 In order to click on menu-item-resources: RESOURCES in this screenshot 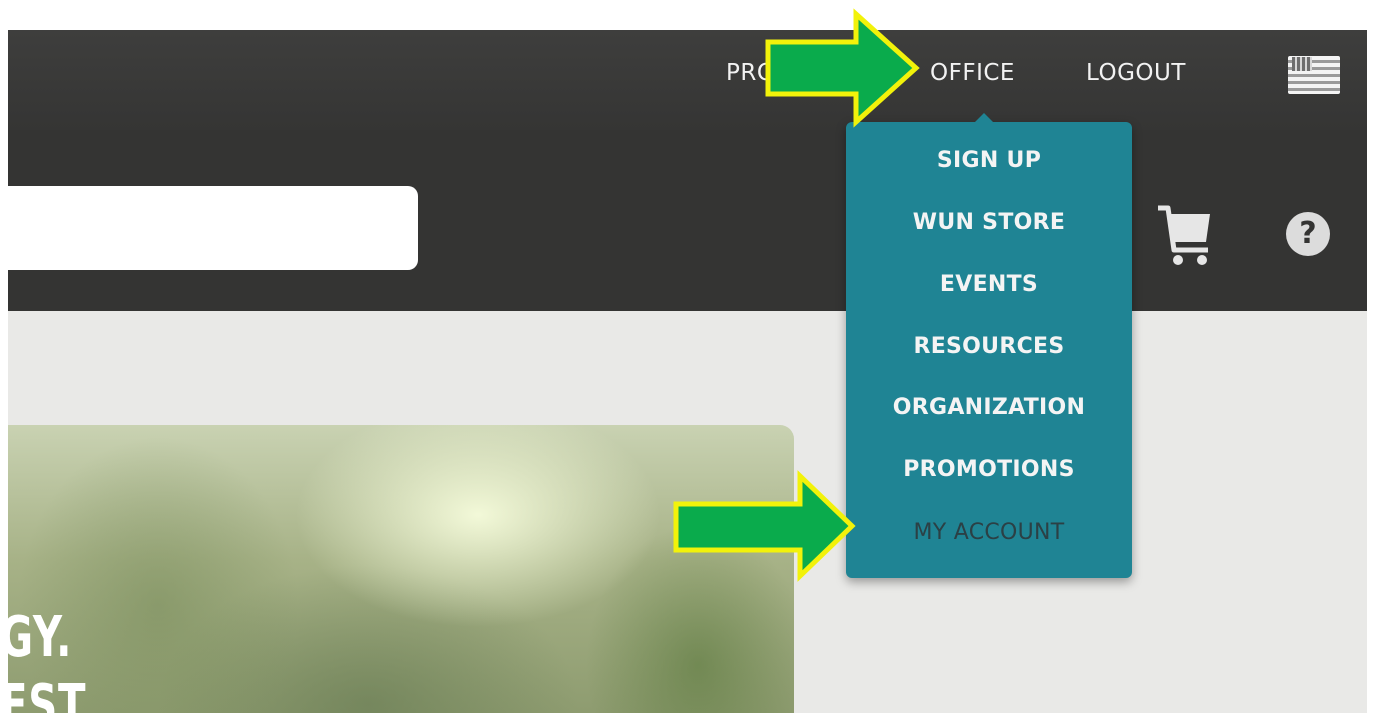, I will do `click(989, 346)`.